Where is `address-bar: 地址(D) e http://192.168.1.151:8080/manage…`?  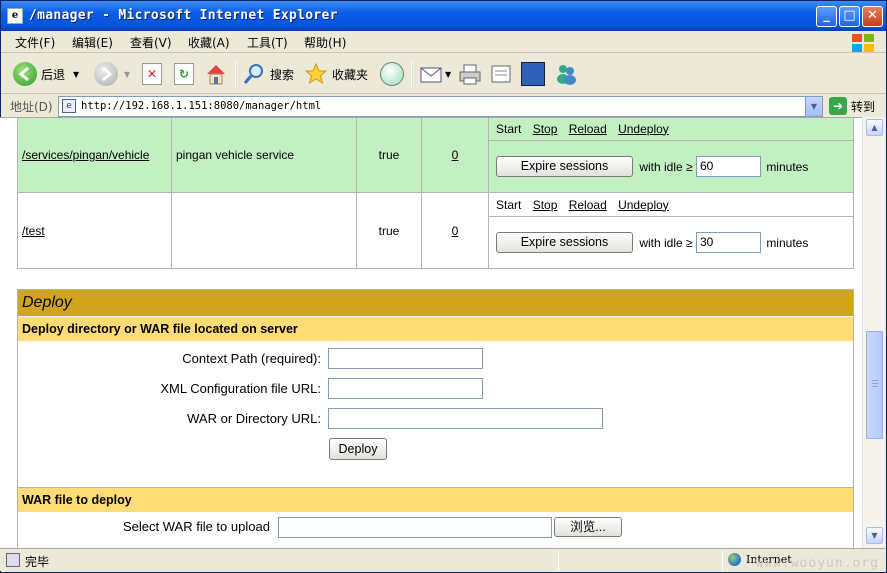
address-bar: 地址(D) e http://192.168.1.151:8080/manage… is located at coordinates (443, 106).